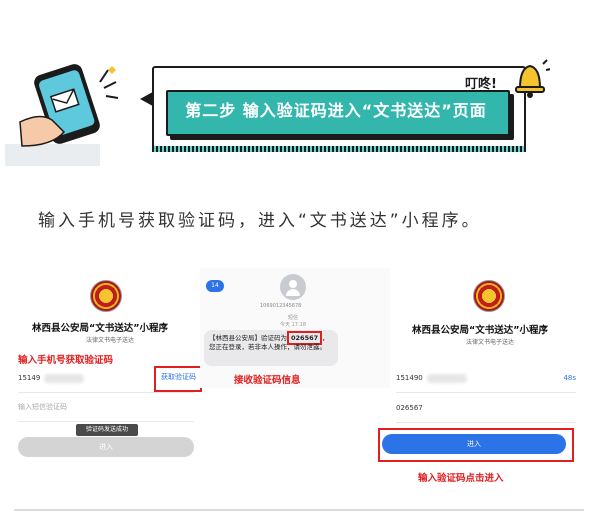 Image resolution: width=600 pixels, height=517 pixels. What do you see at coordinates (474, 444) in the screenshot?
I see `enter-button: 进入` at bounding box center [474, 444].